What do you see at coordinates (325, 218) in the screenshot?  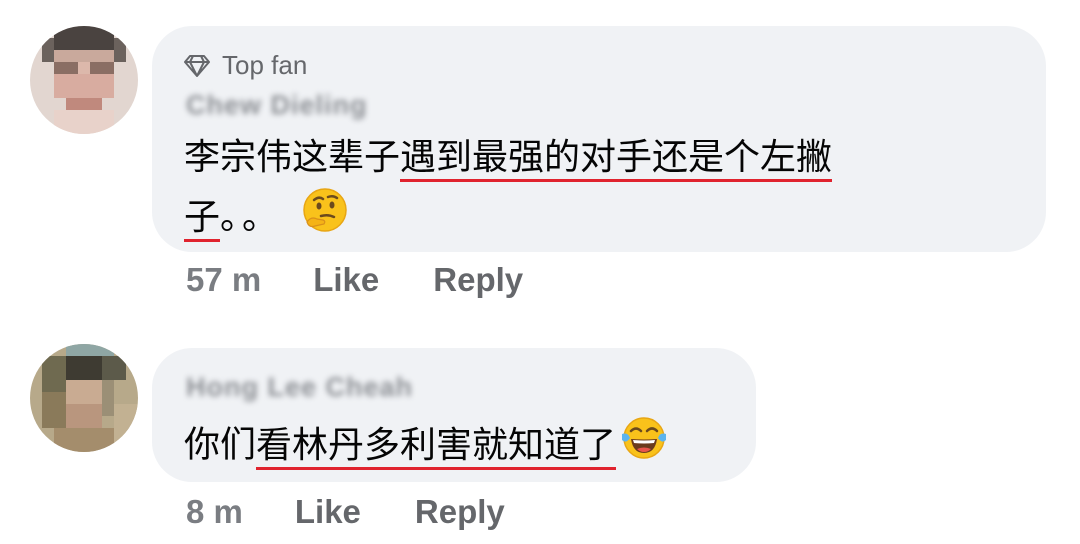 I see `thinking-face-emoji` at bounding box center [325, 218].